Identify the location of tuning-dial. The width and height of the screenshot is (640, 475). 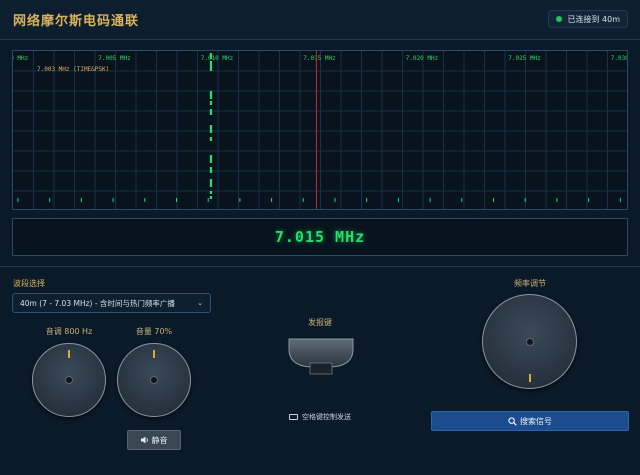
(529, 341).